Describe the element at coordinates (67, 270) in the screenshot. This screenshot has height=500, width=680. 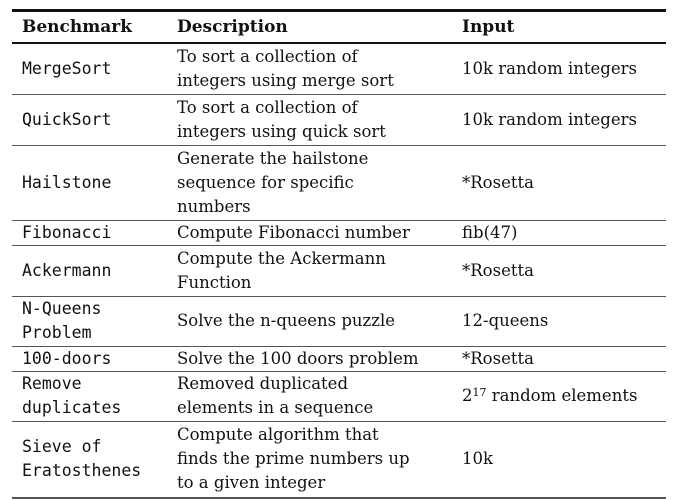
I see `benchmark-name: Ackermann` at that location.